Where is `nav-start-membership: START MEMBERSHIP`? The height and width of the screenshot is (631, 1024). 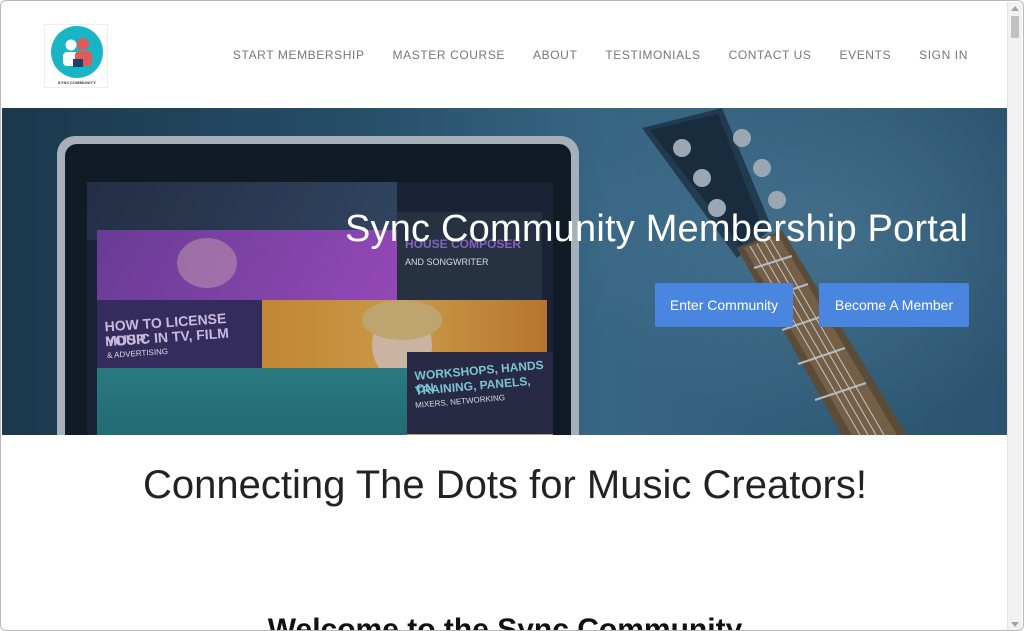
nav-start-membership: START MEMBERSHIP is located at coordinates (299, 55).